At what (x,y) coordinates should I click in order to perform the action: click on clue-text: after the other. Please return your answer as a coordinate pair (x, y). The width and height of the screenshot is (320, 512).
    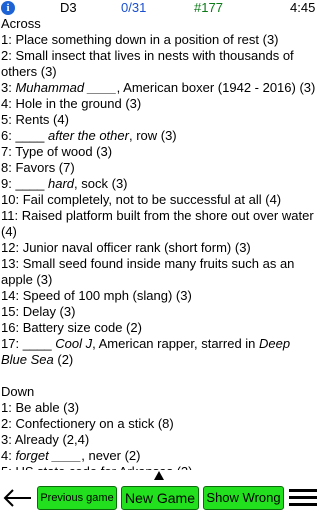
    Looking at the image, I should click on (88, 135).